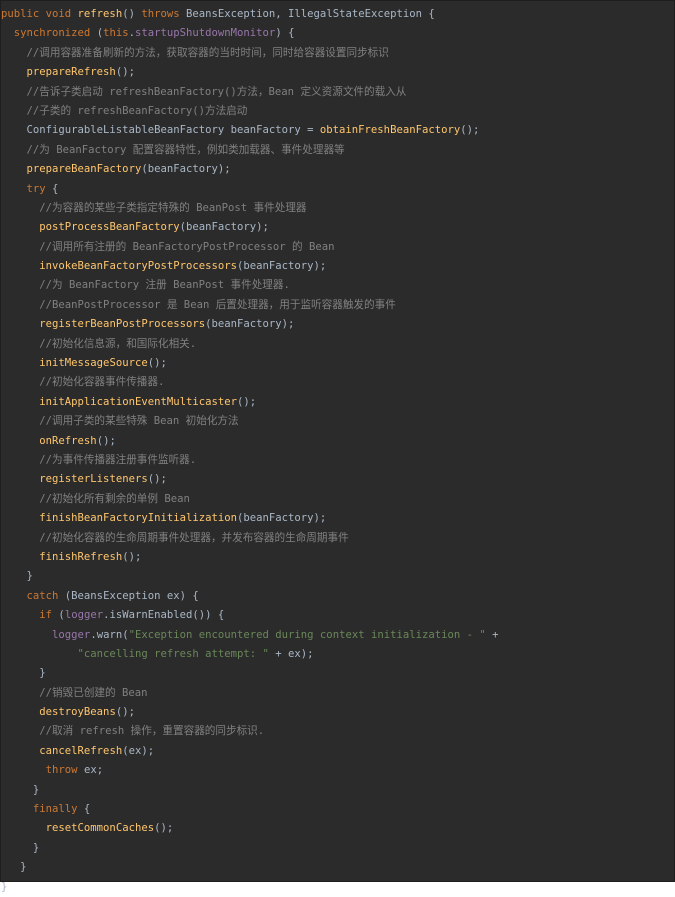 The height and width of the screenshot is (897, 675). I want to click on code-token-cm: //初始化容器事件传播器., so click(102, 382).